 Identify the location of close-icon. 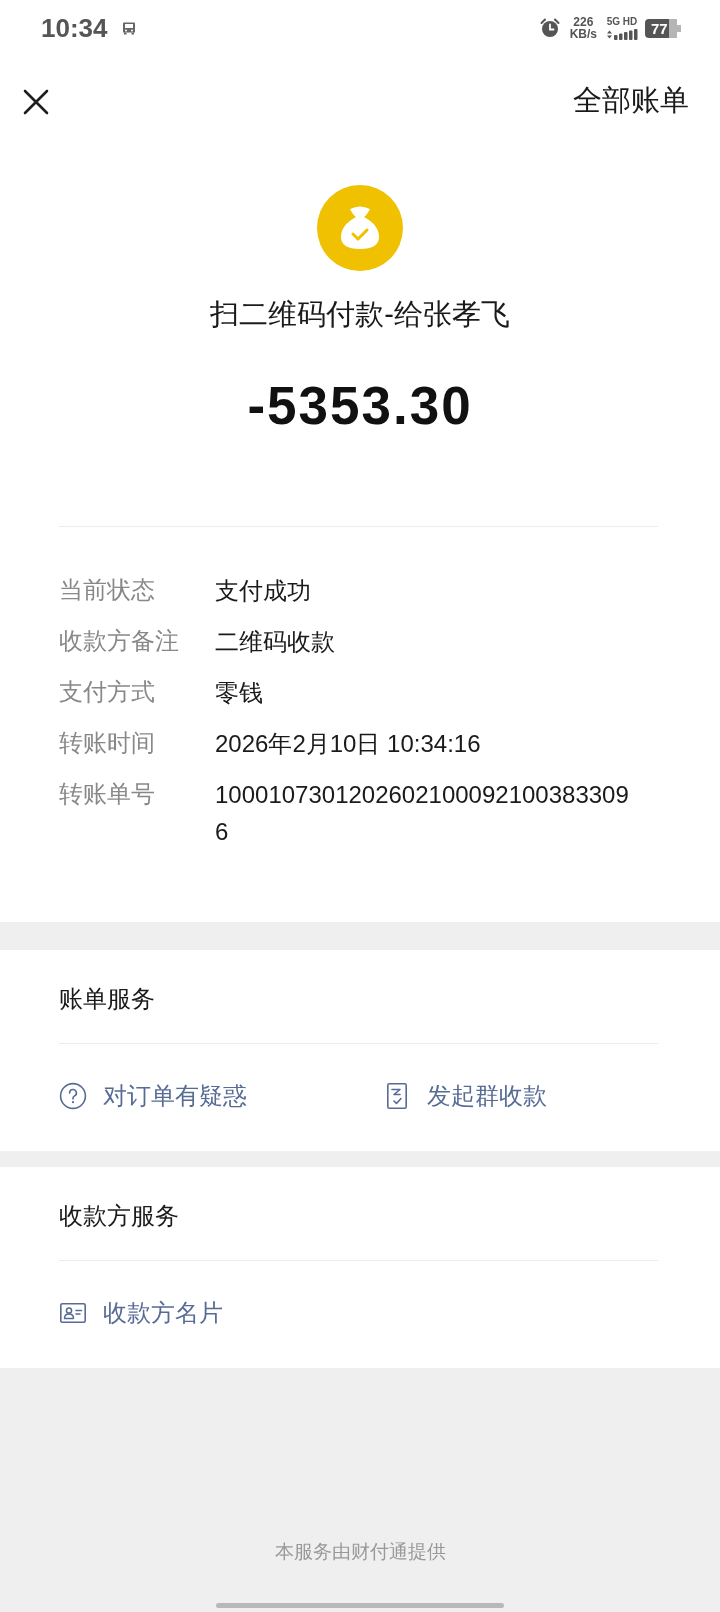
(36, 102).